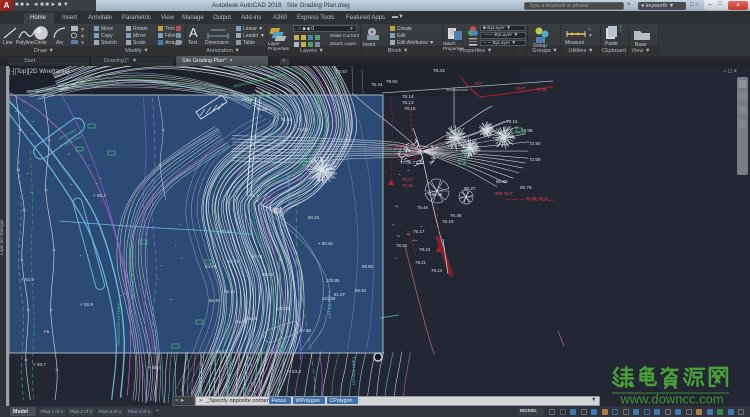 Image resolution: width=750 pixels, height=417 pixels. I want to click on svg-text: 72.90, so click(535, 143).